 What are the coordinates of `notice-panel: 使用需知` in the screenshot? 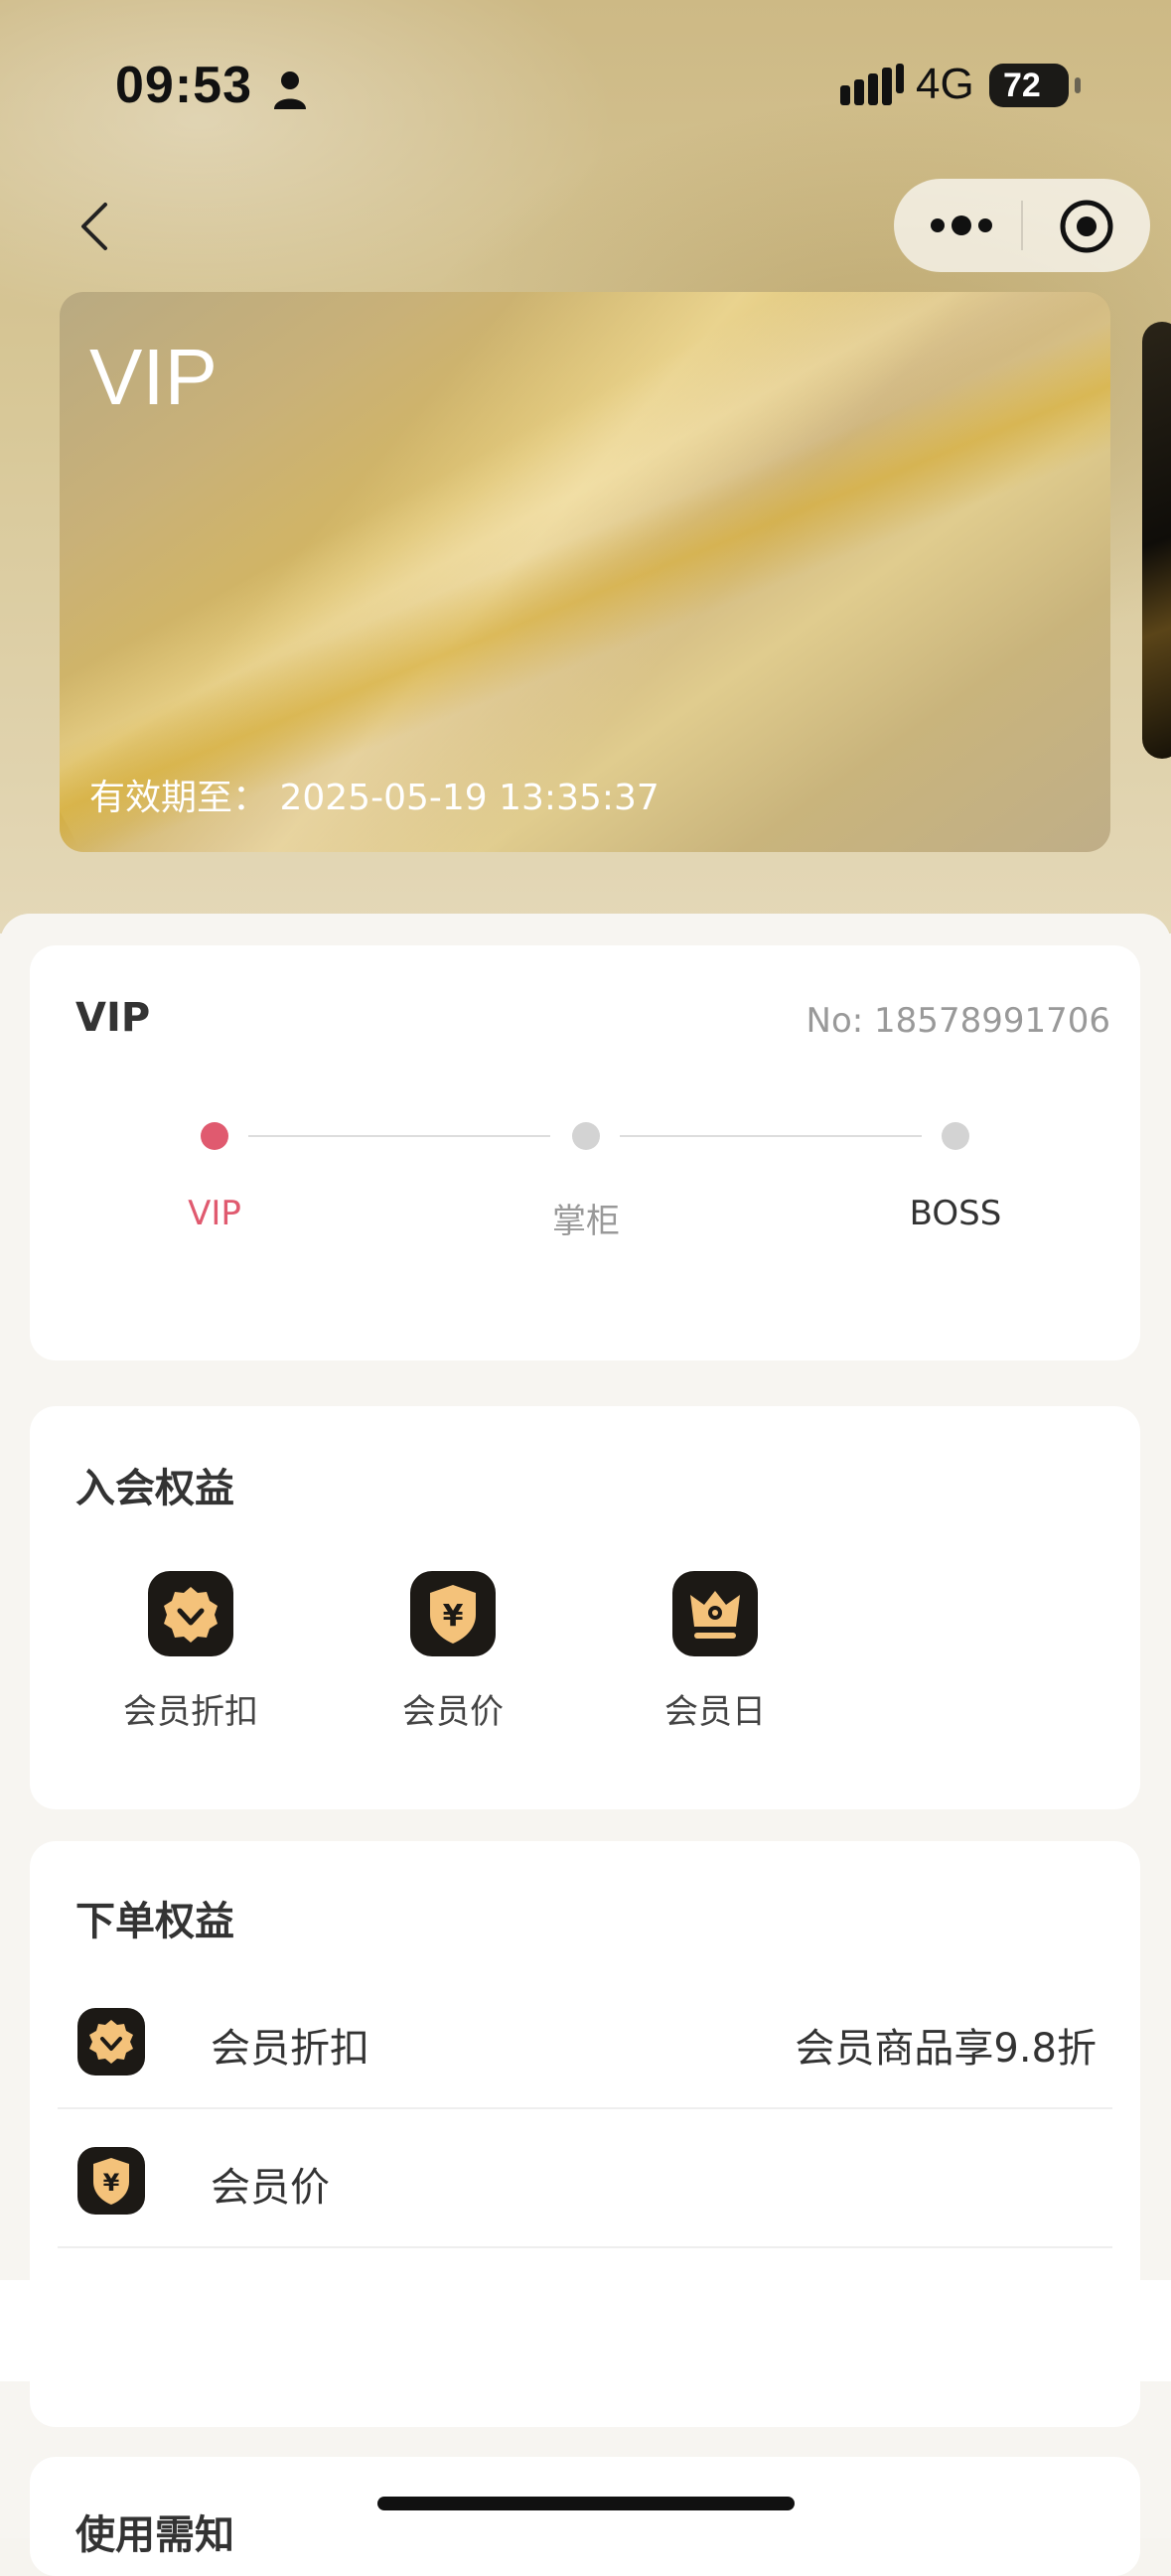 It's located at (585, 2516).